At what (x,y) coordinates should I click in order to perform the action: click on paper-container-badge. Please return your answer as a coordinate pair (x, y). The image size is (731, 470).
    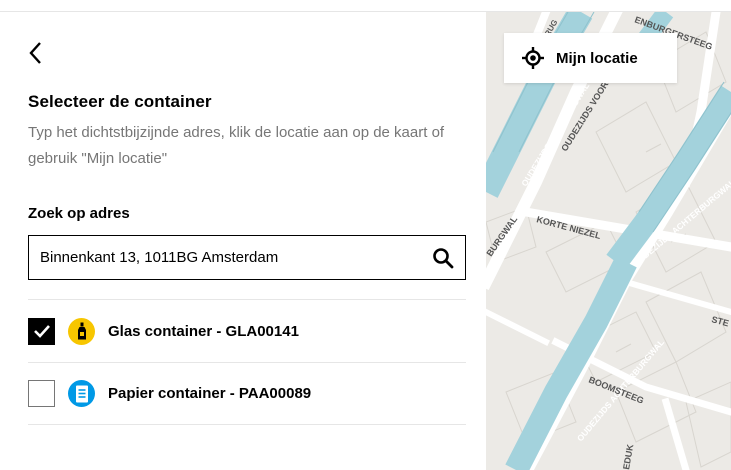
    Looking at the image, I should click on (81, 393).